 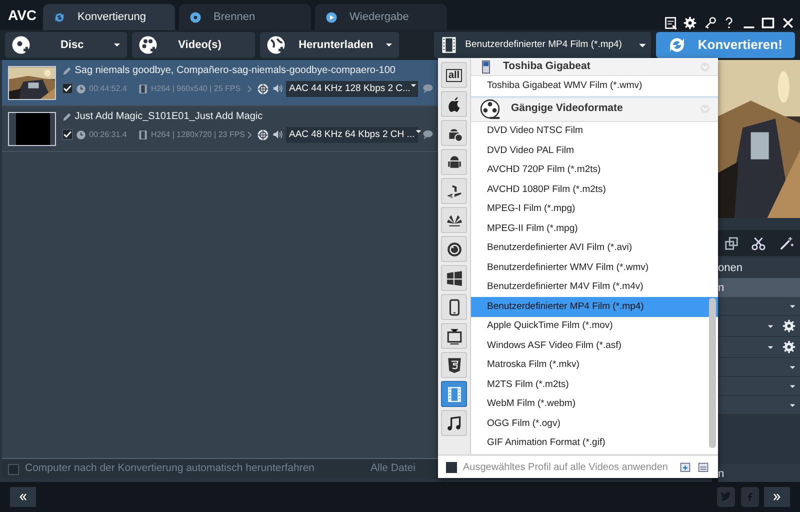 I want to click on refresh-icon, so click(x=59, y=17).